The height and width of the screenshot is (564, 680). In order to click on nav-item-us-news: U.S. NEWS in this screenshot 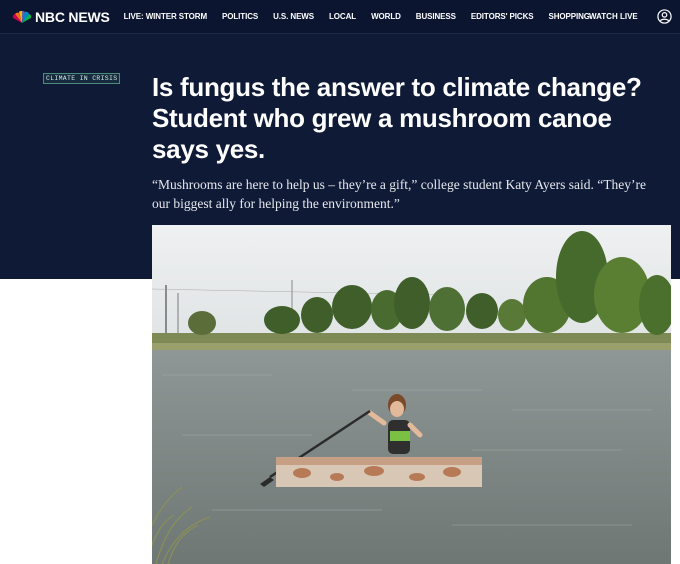, I will do `click(293, 16)`.